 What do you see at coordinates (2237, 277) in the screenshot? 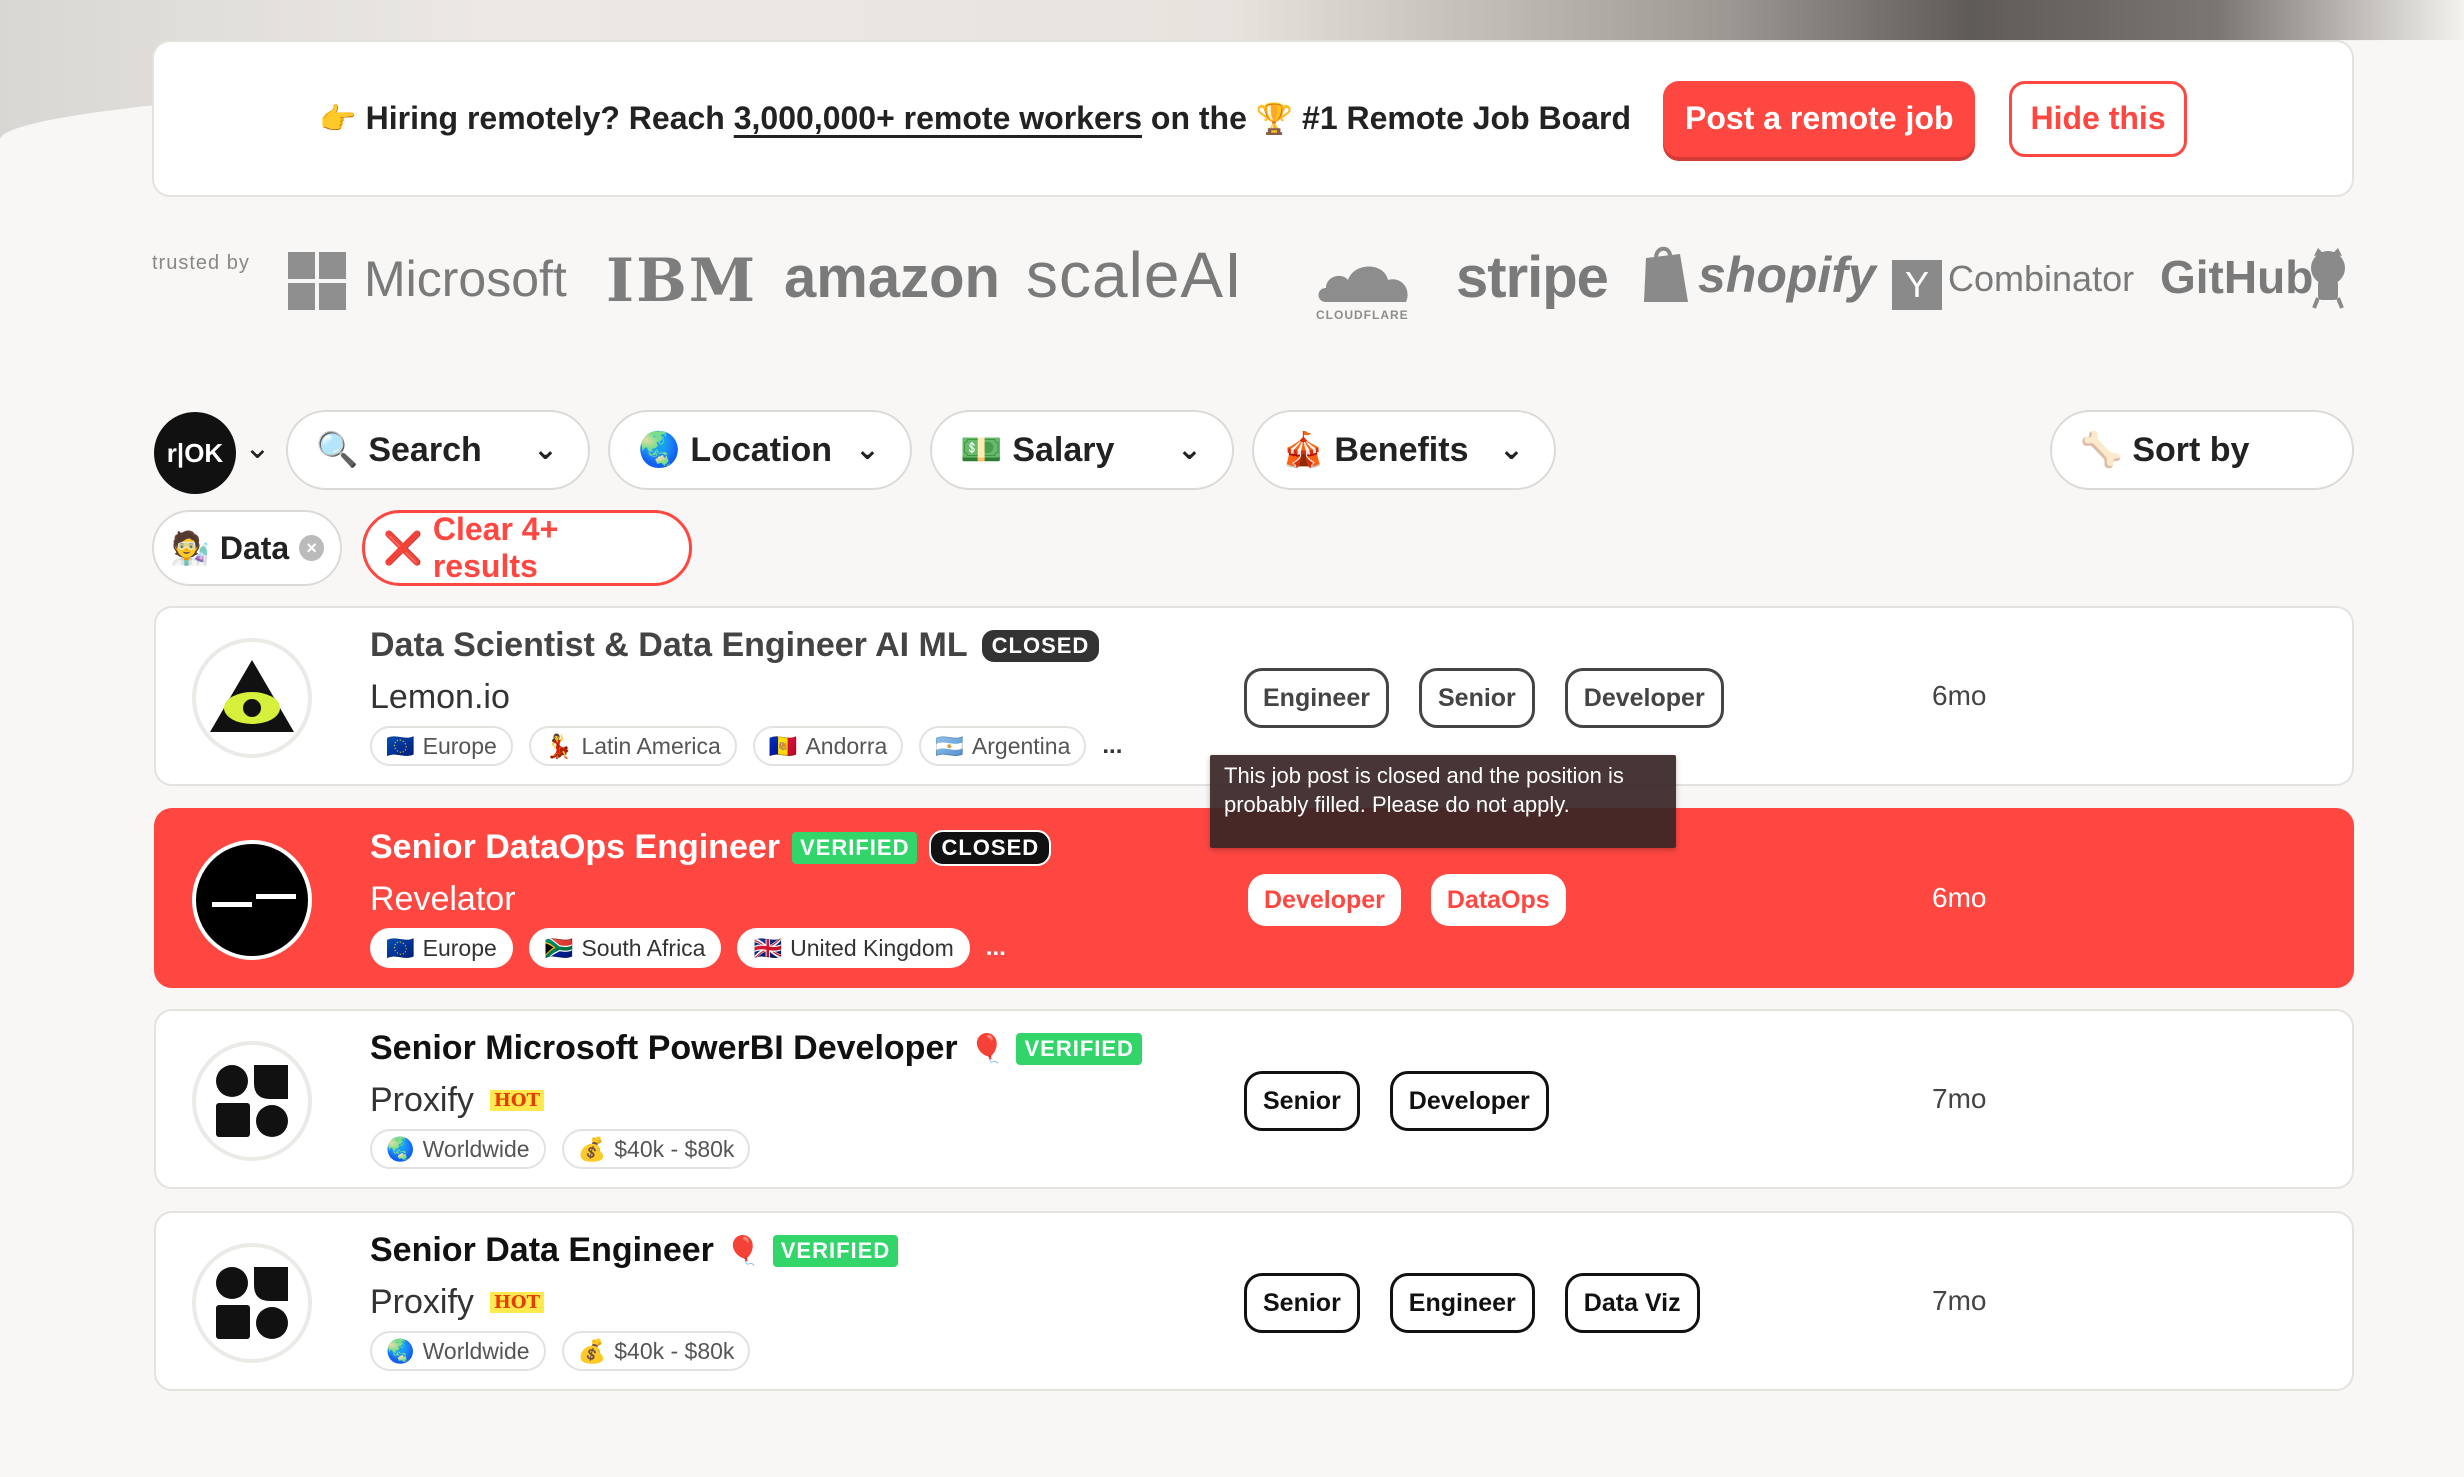
I see `github-logo: GitHub` at bounding box center [2237, 277].